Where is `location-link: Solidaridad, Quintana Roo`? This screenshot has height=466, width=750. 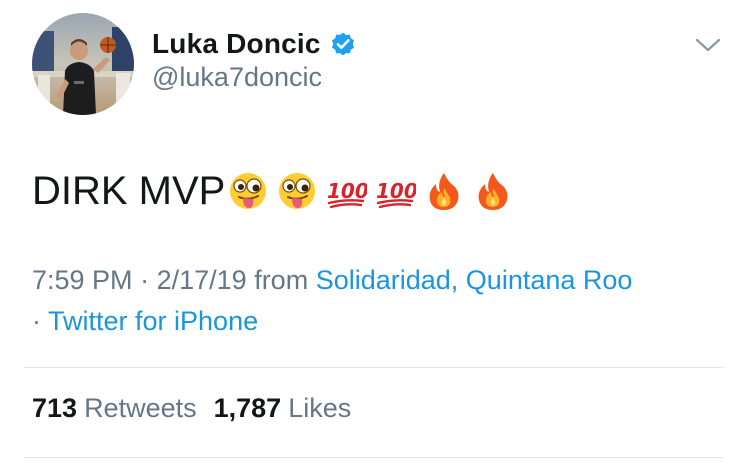 location-link: Solidaridad, Quintana Roo is located at coordinates (474, 280).